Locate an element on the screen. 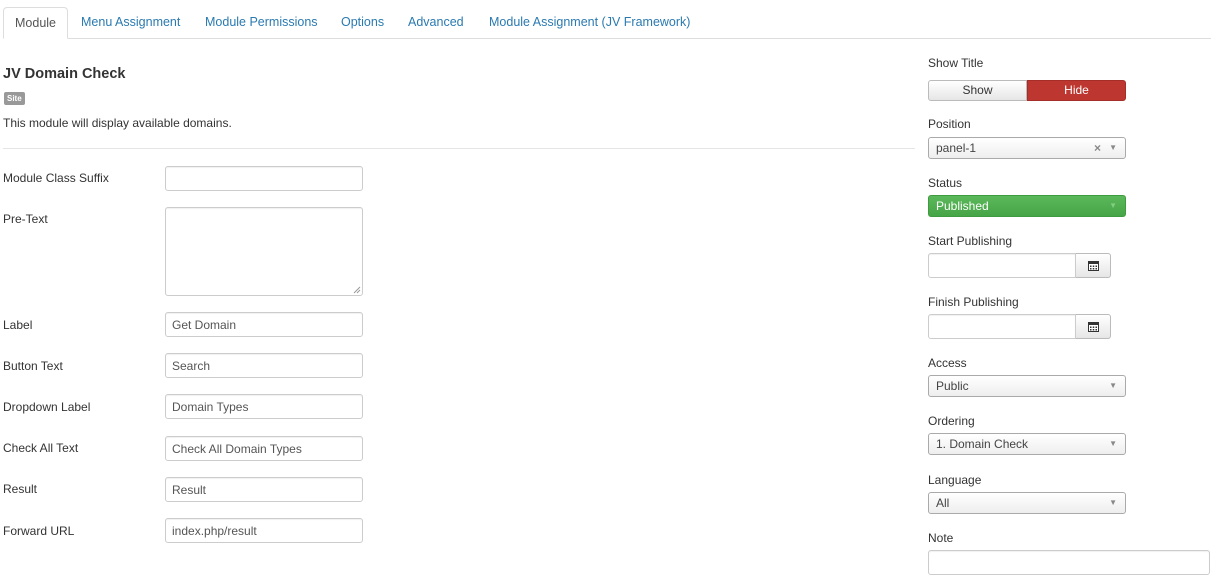  forward-url-input is located at coordinates (264, 530).